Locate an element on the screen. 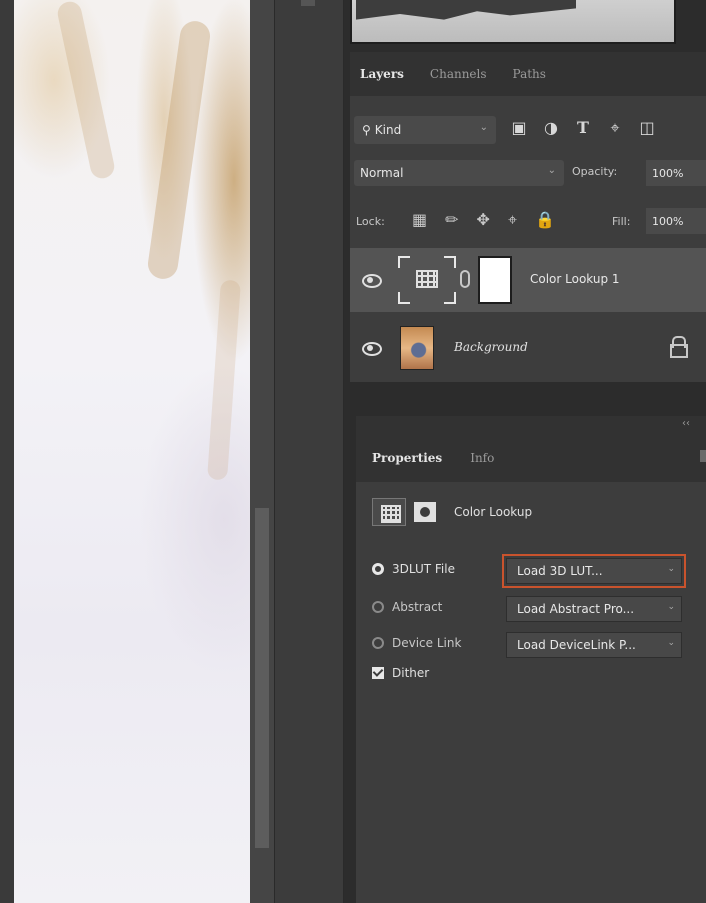 The image size is (706, 903). dither-checkbox is located at coordinates (378, 673).